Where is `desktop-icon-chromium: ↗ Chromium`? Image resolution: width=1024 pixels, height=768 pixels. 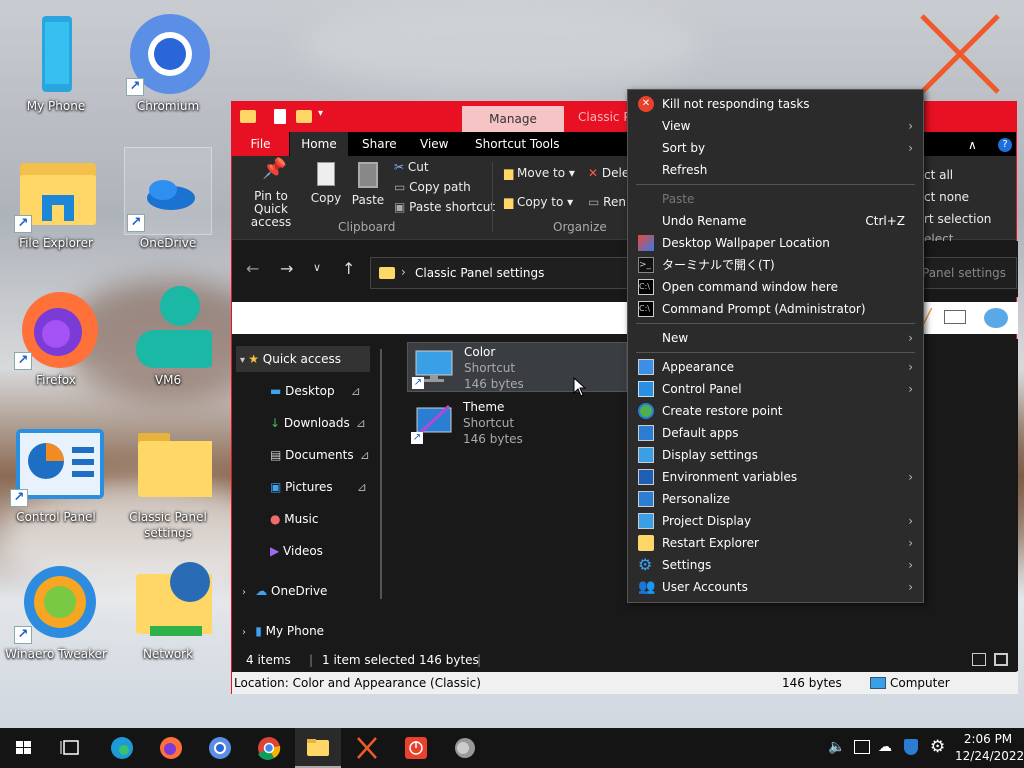
desktop-icon-chromium: ↗ Chromium is located at coordinates (168, 62).